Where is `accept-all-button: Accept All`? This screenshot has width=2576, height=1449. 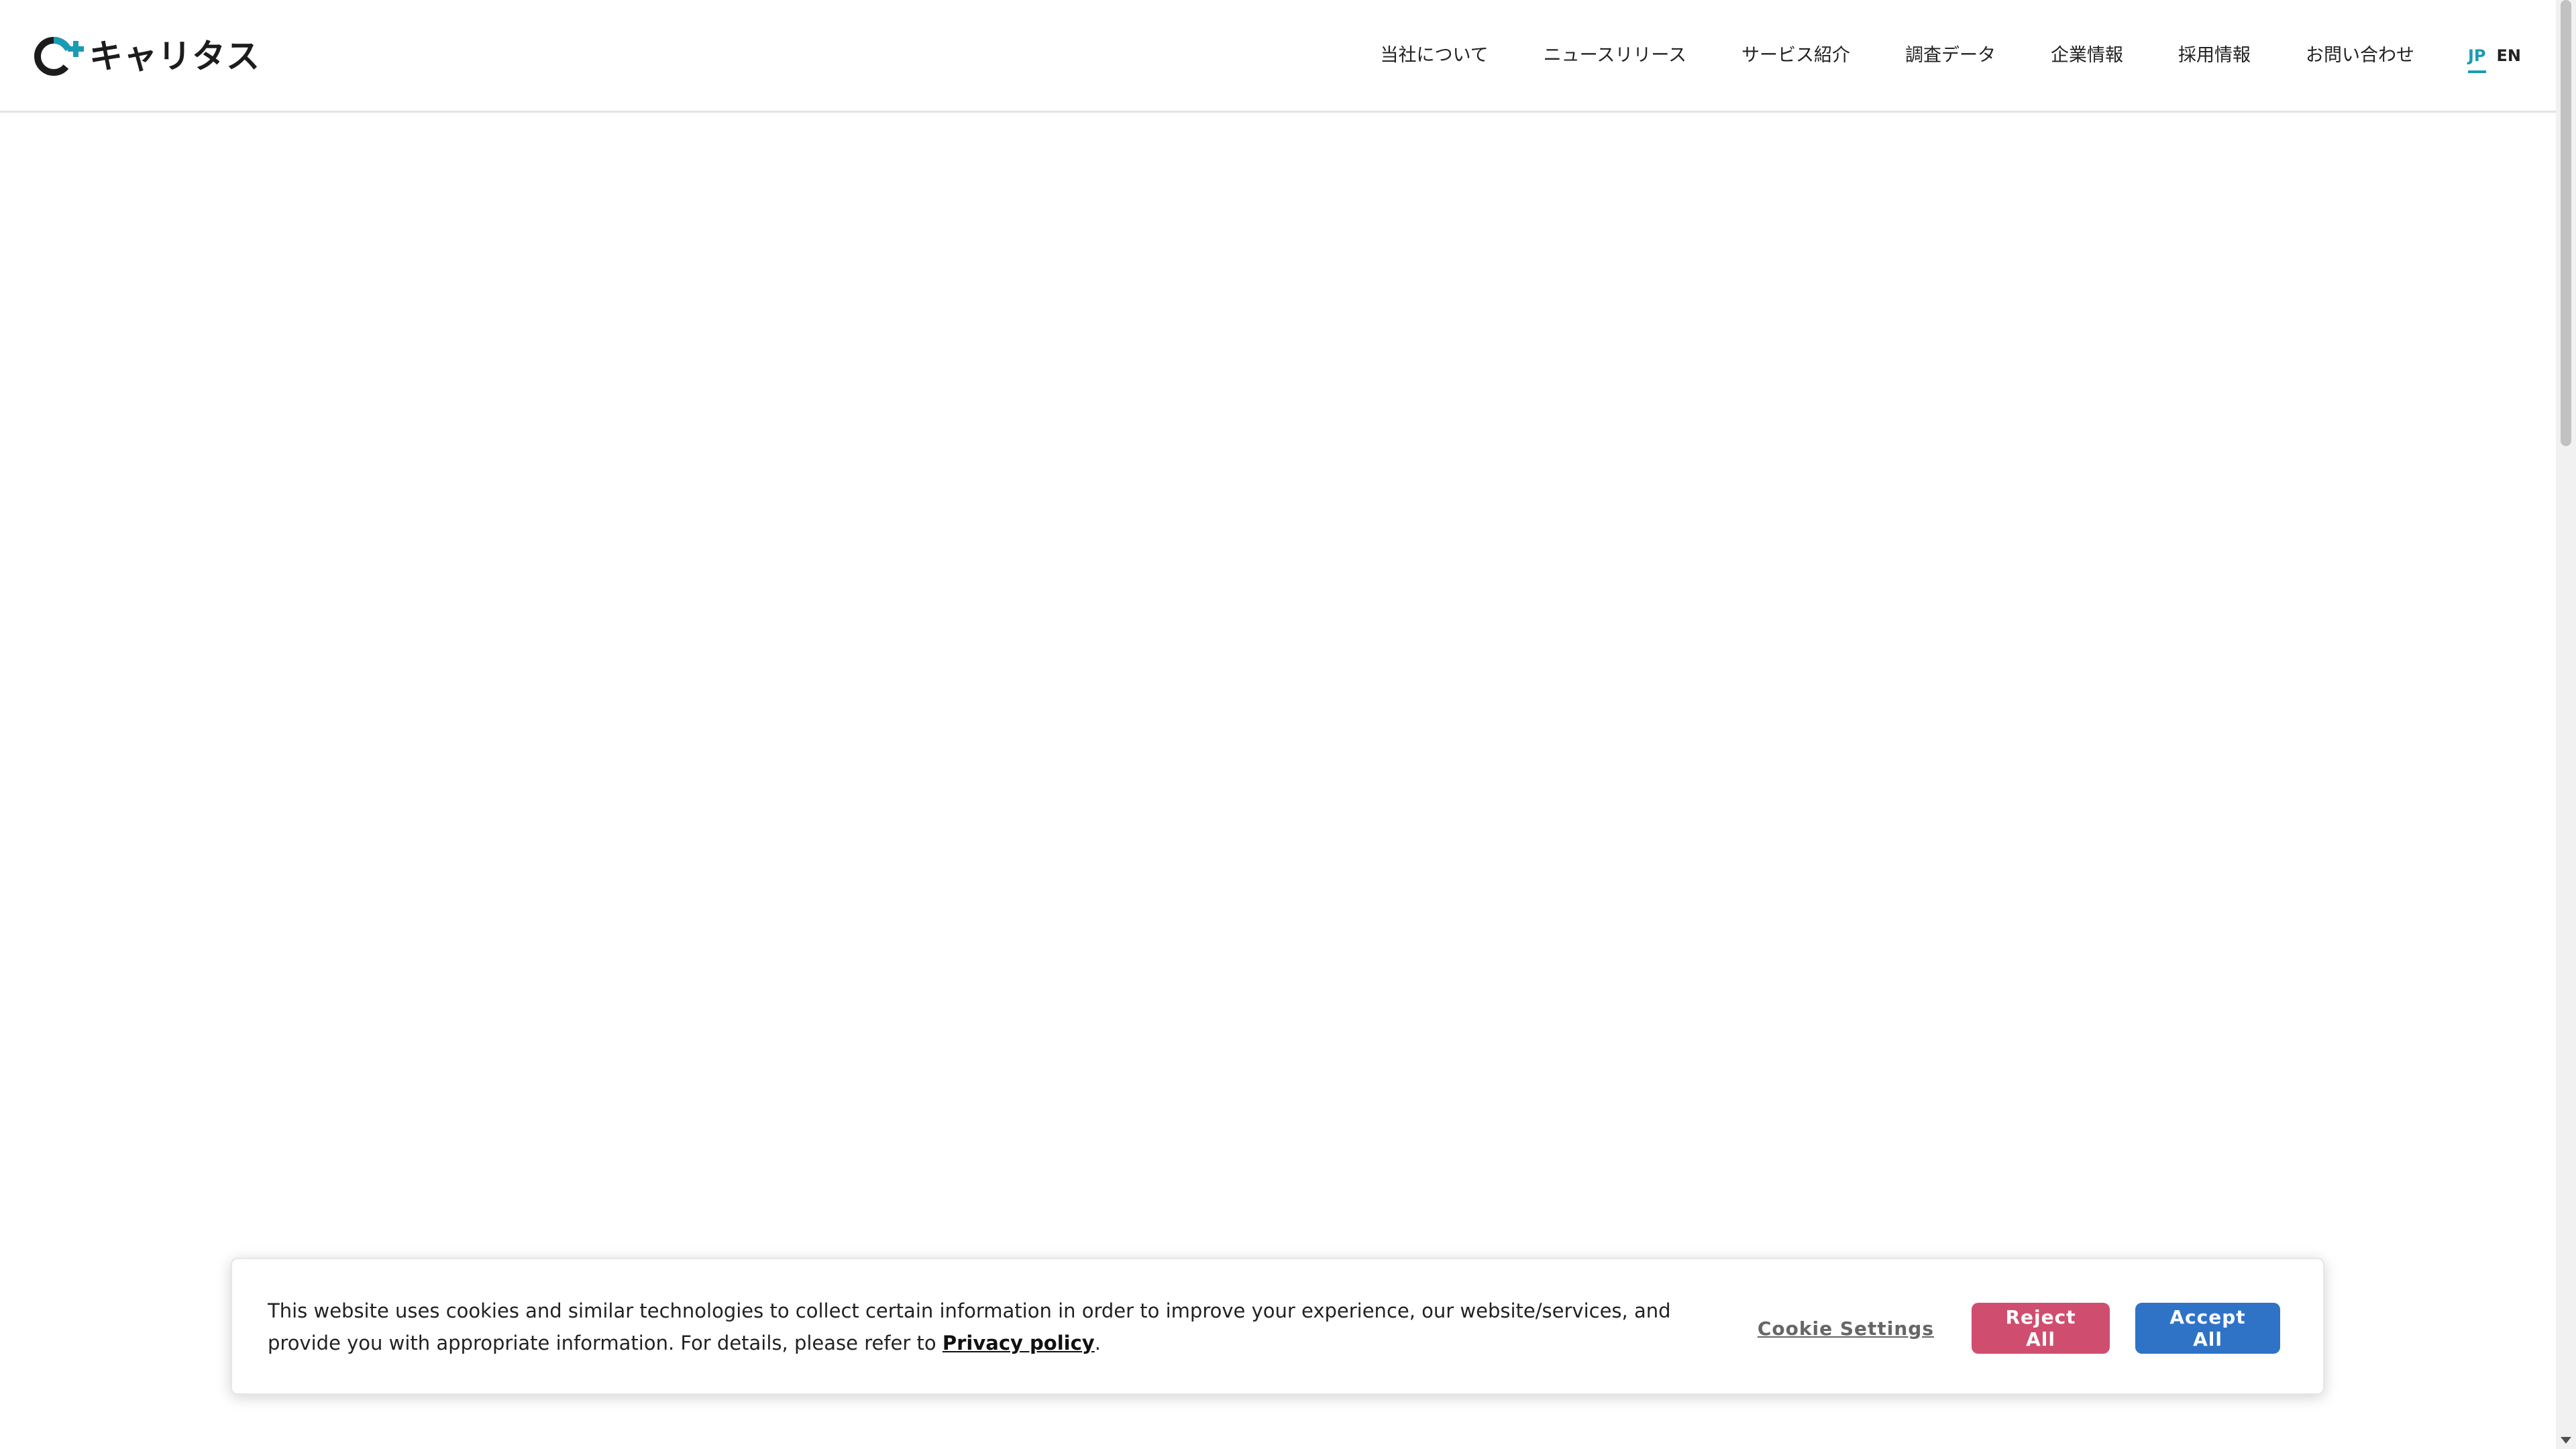 accept-all-button: Accept All is located at coordinates (2207, 1328).